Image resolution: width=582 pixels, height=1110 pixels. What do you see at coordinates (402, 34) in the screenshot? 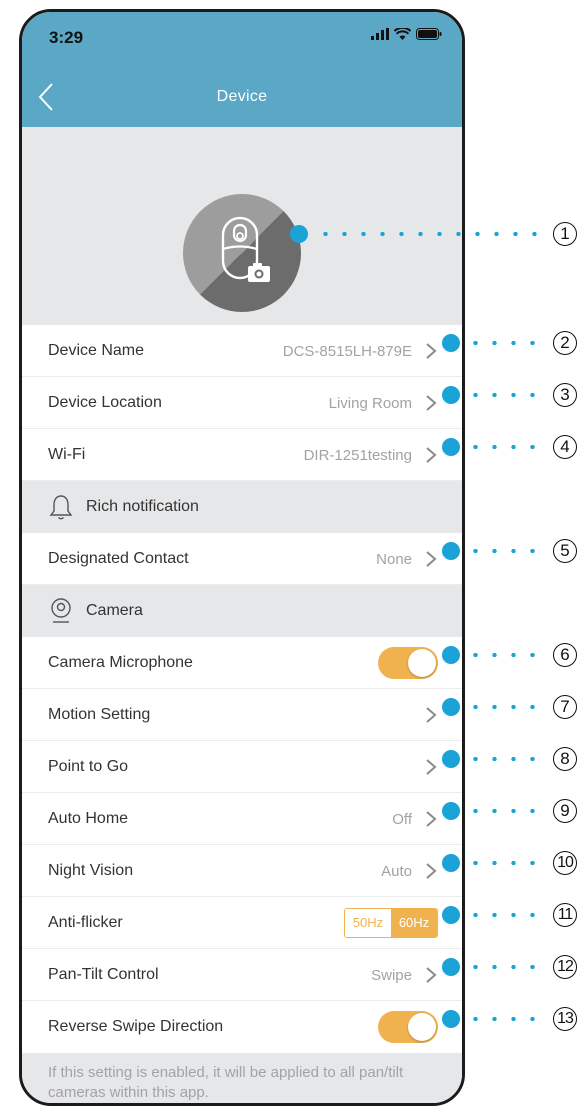
I see `wifi-icon` at bounding box center [402, 34].